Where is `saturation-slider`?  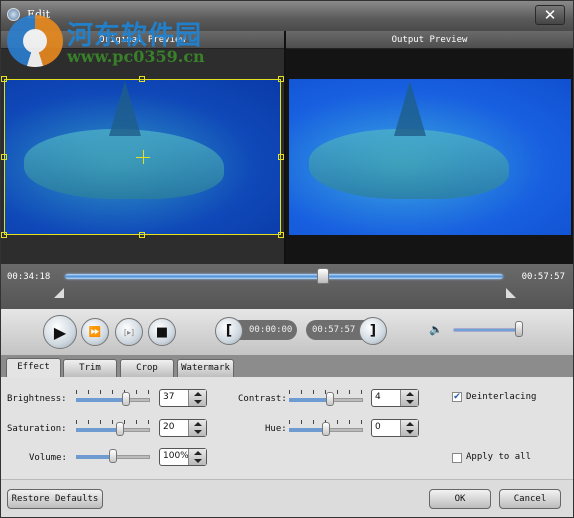
saturation-slider is located at coordinates (113, 428).